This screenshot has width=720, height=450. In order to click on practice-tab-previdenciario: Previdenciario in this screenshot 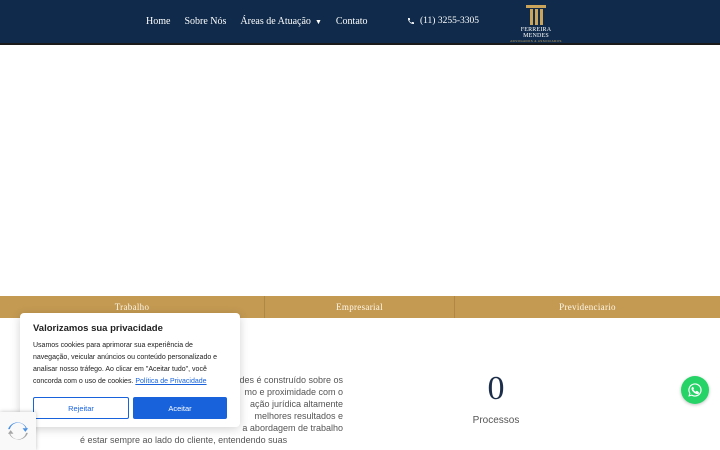, I will do `click(587, 307)`.